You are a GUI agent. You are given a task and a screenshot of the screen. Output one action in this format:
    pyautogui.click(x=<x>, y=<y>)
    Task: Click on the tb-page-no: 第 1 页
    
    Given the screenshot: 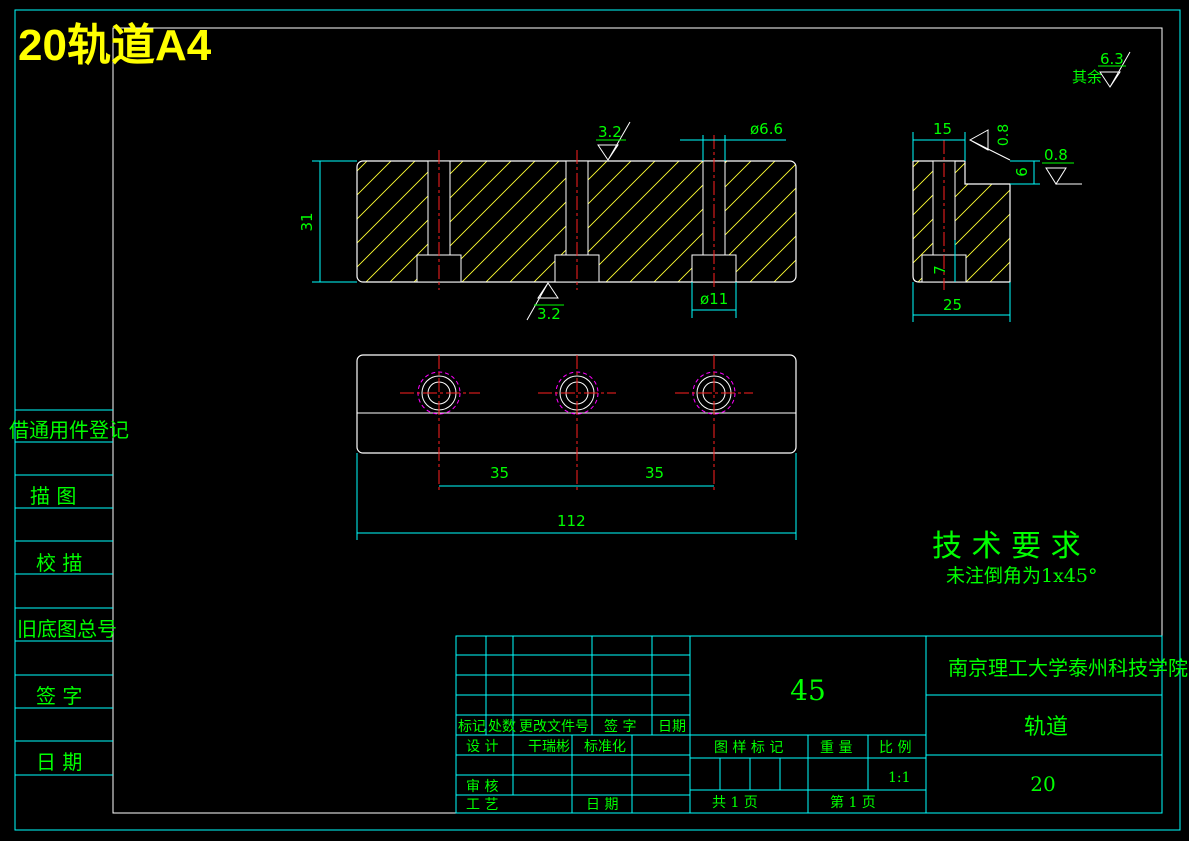 What is the action you would take?
    pyautogui.click(x=853, y=802)
    